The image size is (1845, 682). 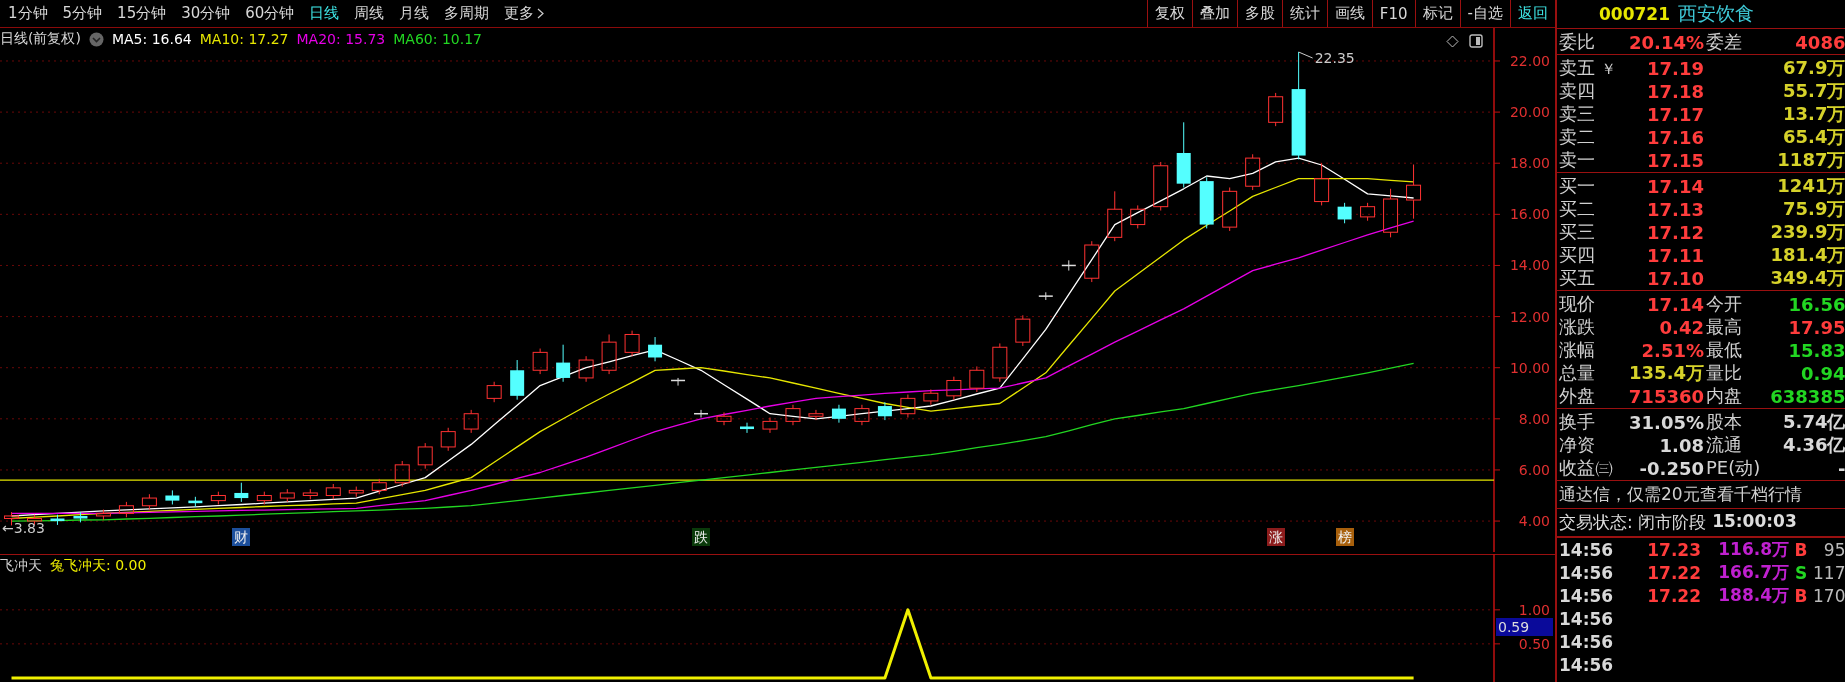 I want to click on field-label: 净资, so click(x=1577, y=445).